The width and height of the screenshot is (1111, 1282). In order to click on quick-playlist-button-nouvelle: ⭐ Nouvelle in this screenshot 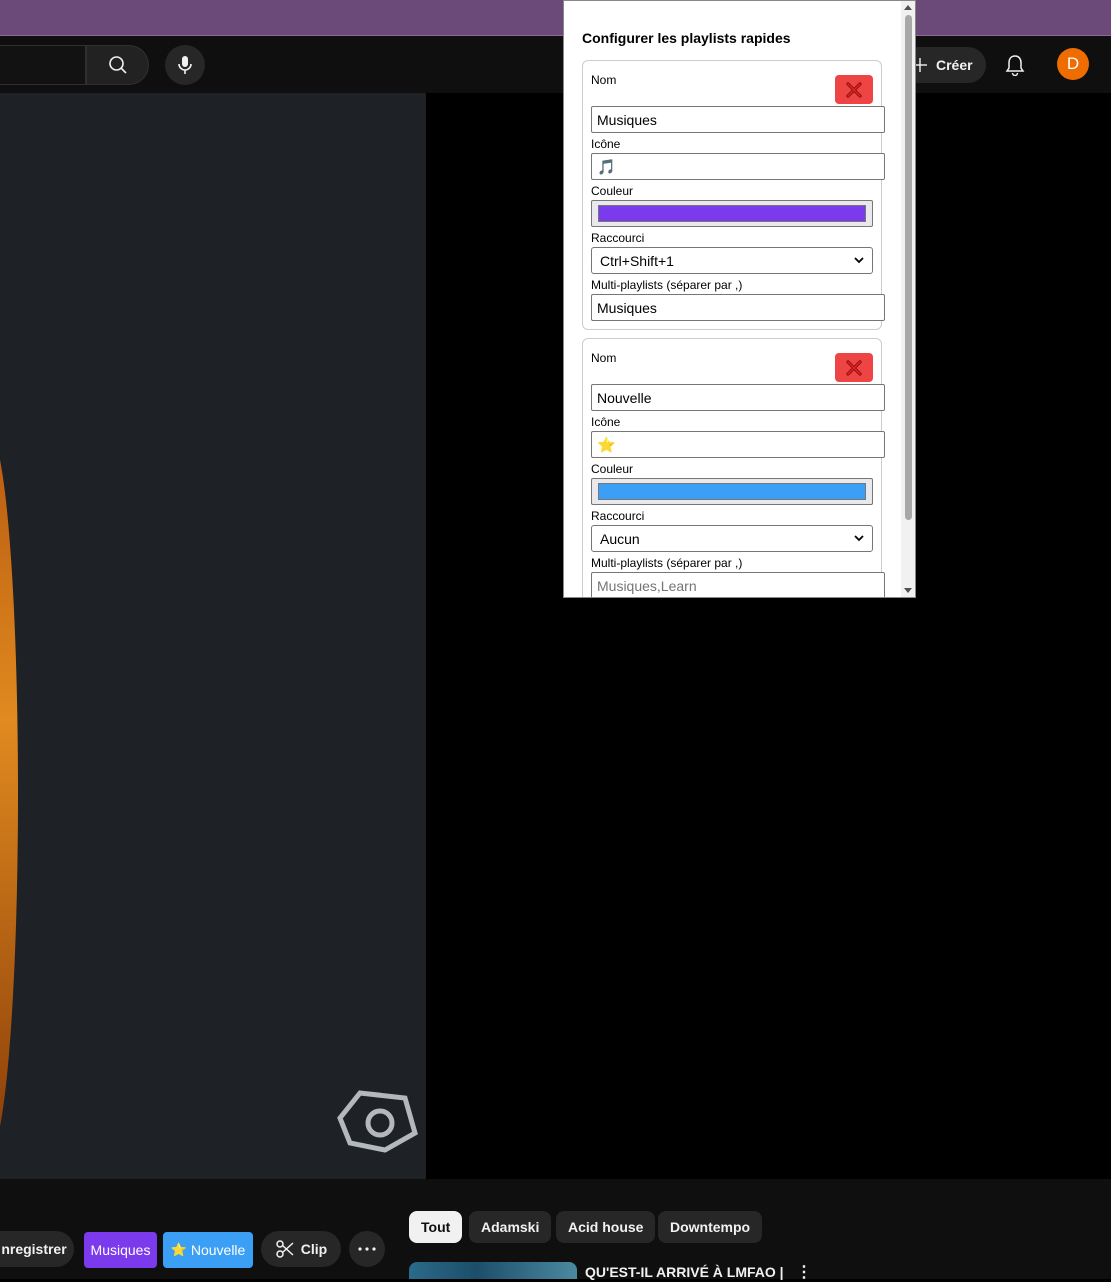, I will do `click(208, 1250)`.